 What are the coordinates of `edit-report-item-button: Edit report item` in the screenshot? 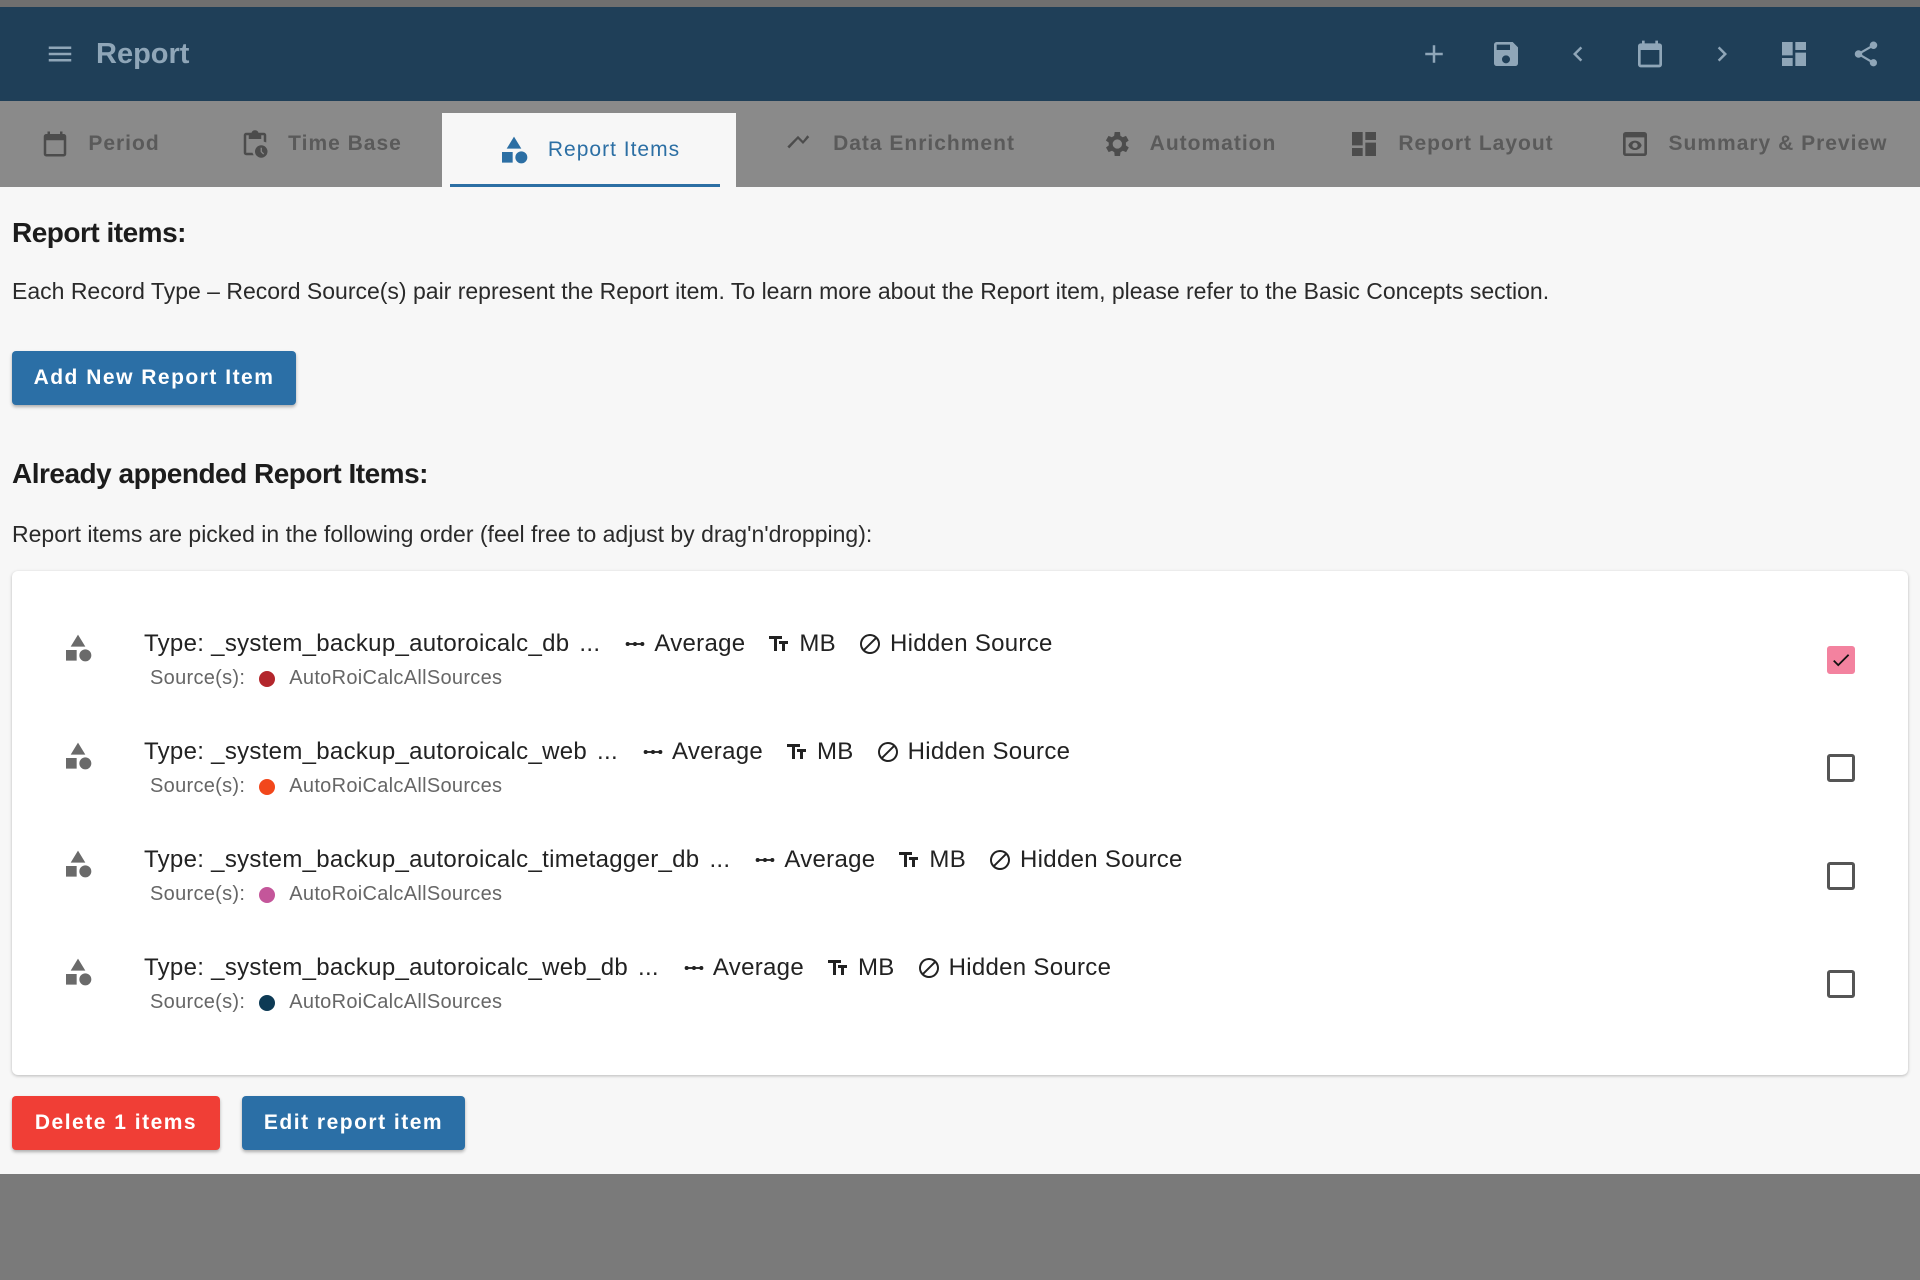 It's located at (353, 1123).